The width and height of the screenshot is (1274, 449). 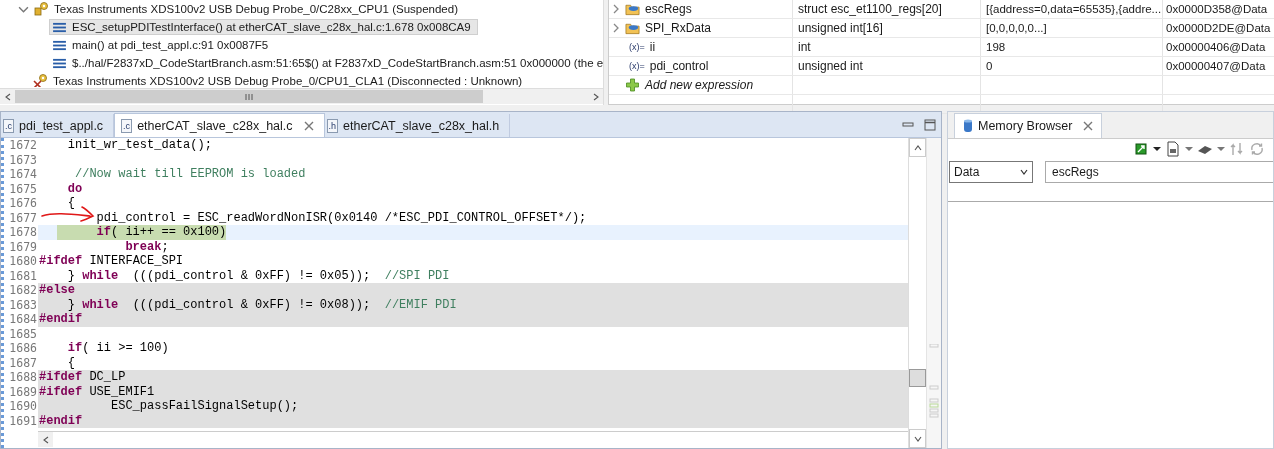 What do you see at coordinates (23, 319) in the screenshot?
I see `line-number: 1684` at bounding box center [23, 319].